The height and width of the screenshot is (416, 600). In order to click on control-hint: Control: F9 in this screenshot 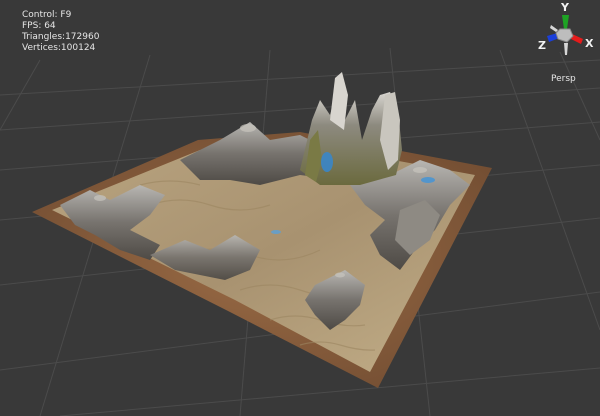, I will do `click(47, 15)`.